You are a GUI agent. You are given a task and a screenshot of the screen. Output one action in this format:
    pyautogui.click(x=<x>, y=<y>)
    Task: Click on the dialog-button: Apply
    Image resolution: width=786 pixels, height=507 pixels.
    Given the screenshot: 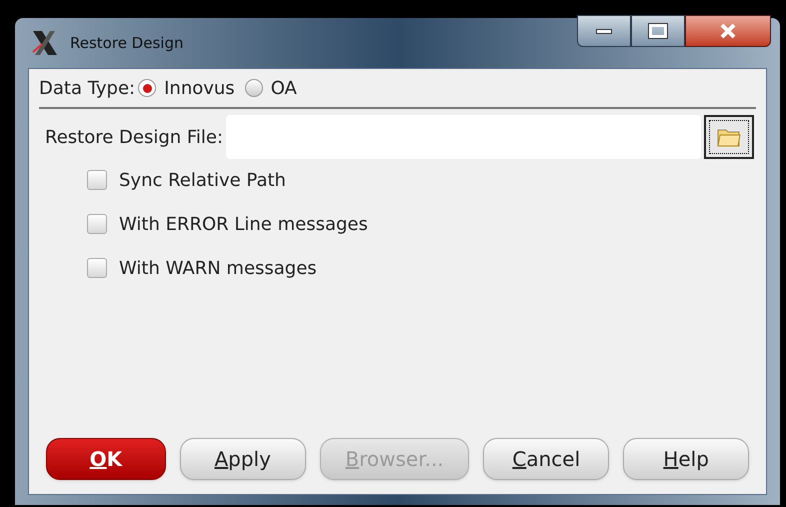 What is the action you would take?
    pyautogui.click(x=243, y=459)
    